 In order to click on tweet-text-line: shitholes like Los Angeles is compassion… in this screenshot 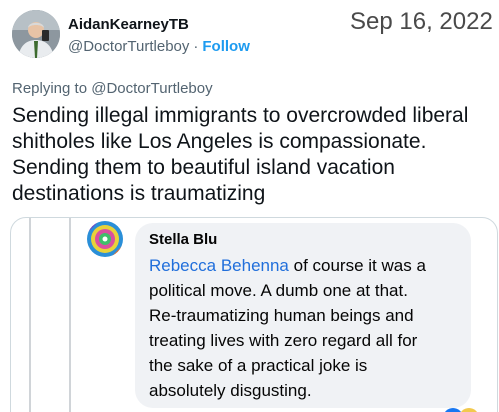, I will do `click(219, 141)`.